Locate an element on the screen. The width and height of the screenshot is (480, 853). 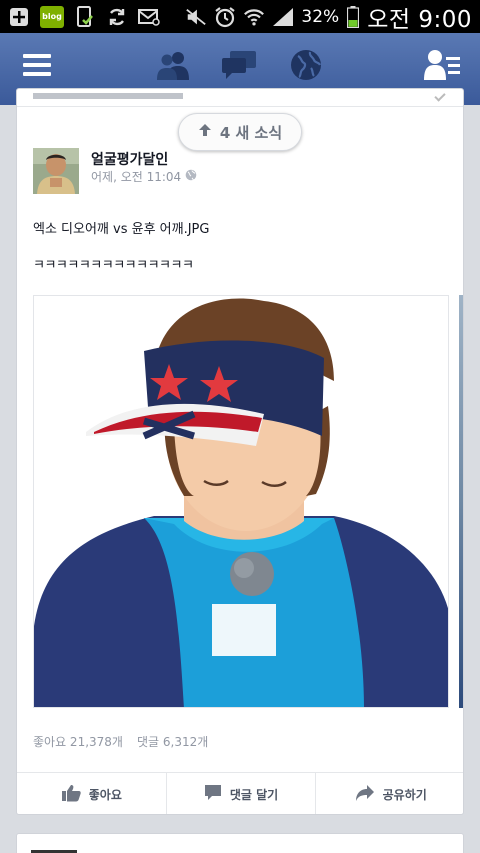
sync-icon is located at coordinates (117, 17).